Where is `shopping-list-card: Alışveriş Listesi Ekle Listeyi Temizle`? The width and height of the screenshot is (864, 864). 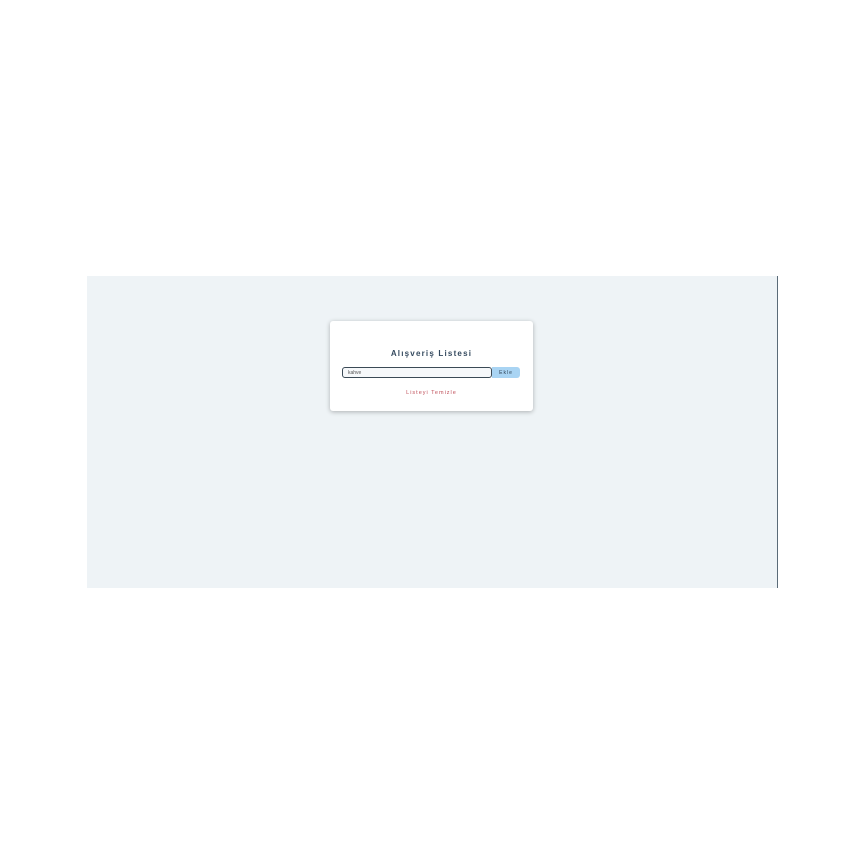 shopping-list-card: Alışveriş Listesi Ekle Listeyi Temizle is located at coordinates (431, 366).